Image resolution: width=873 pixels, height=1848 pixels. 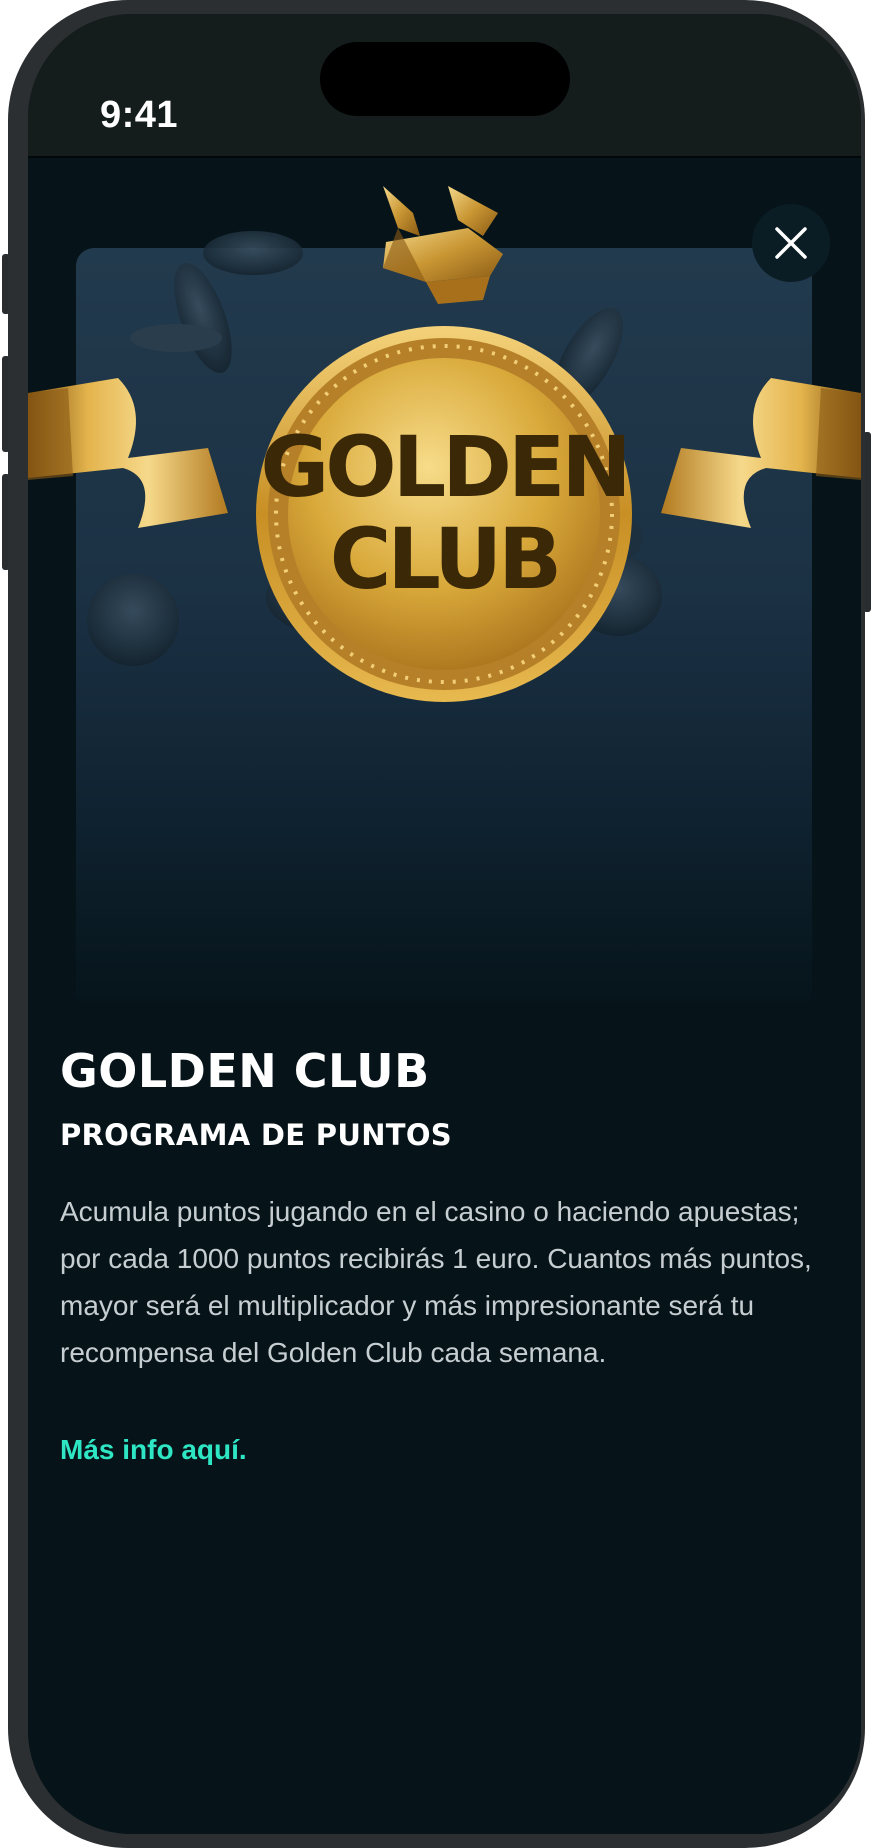 I want to click on close-icon, so click(x=791, y=243).